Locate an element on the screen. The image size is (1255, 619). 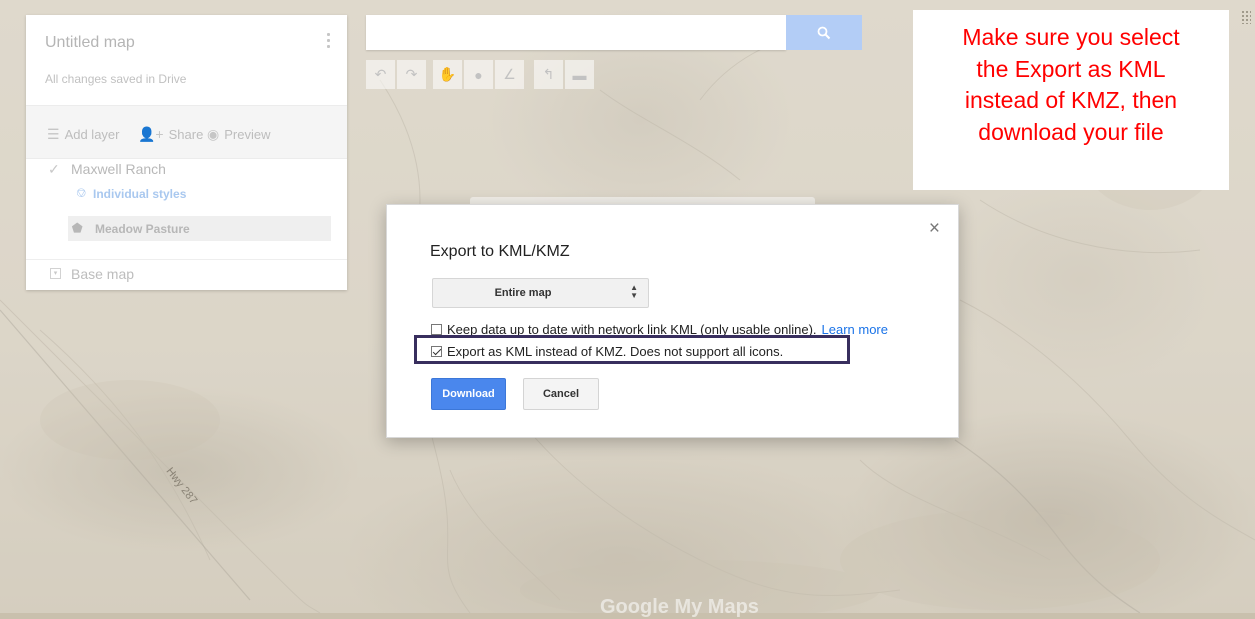
layer-visibility-checkbox: ✓ is located at coordinates (54, 169).